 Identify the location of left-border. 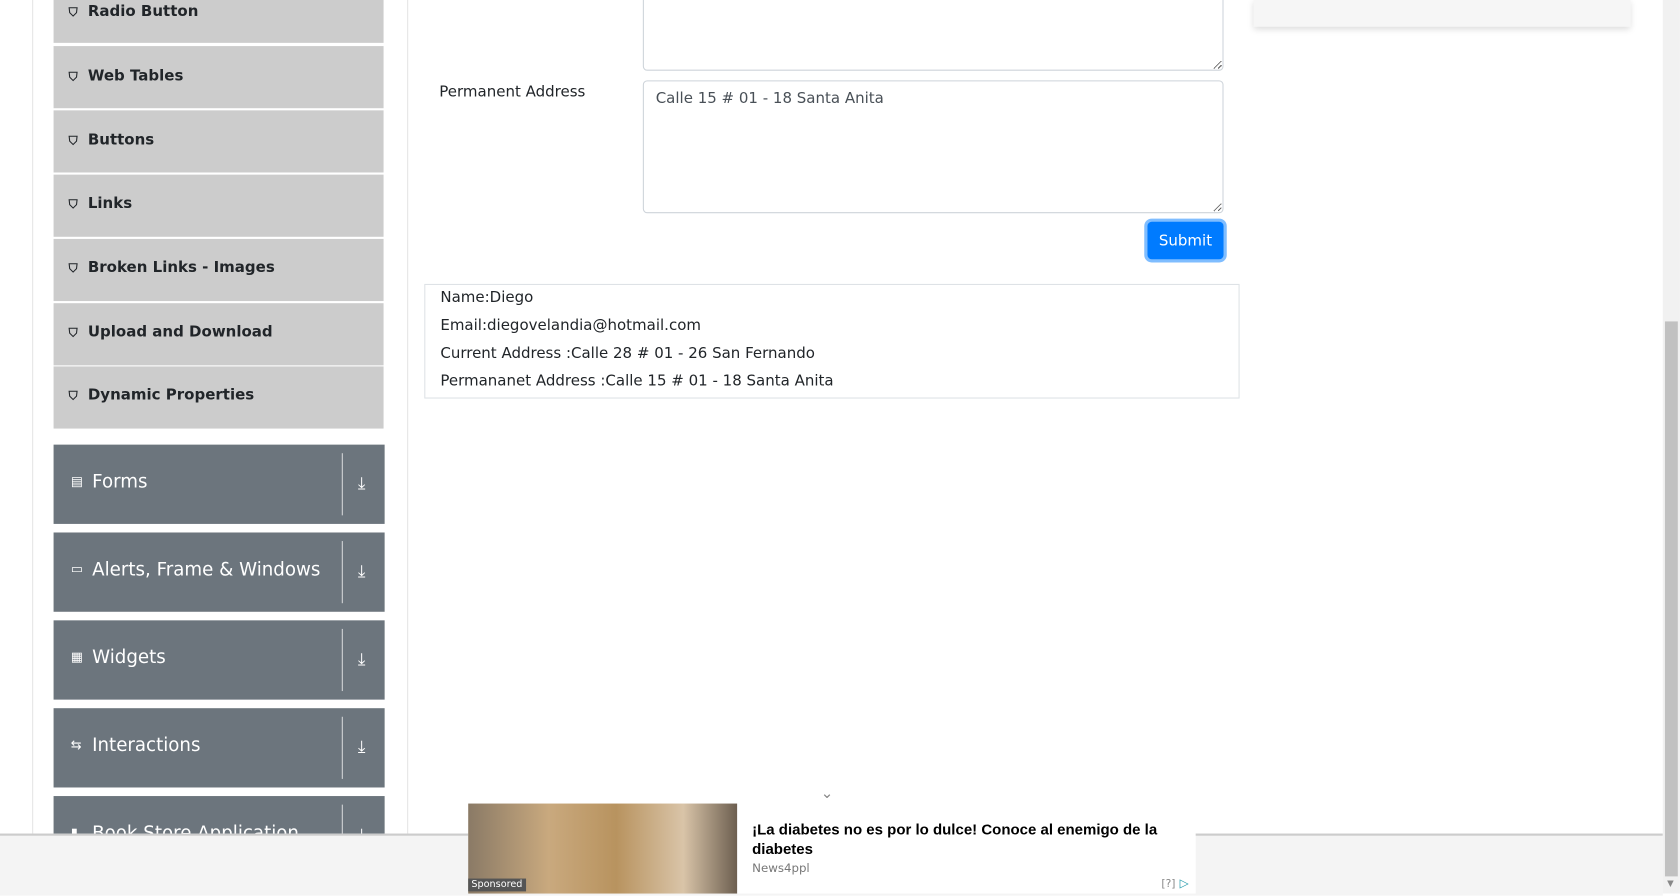
(33, 417).